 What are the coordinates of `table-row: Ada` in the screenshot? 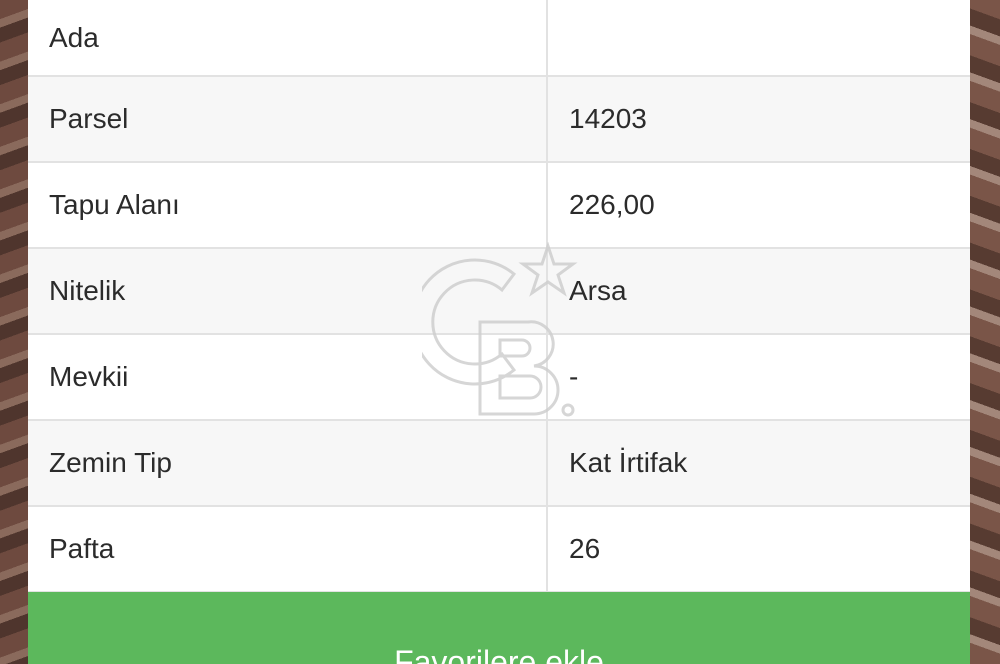 It's located at (499, 38).